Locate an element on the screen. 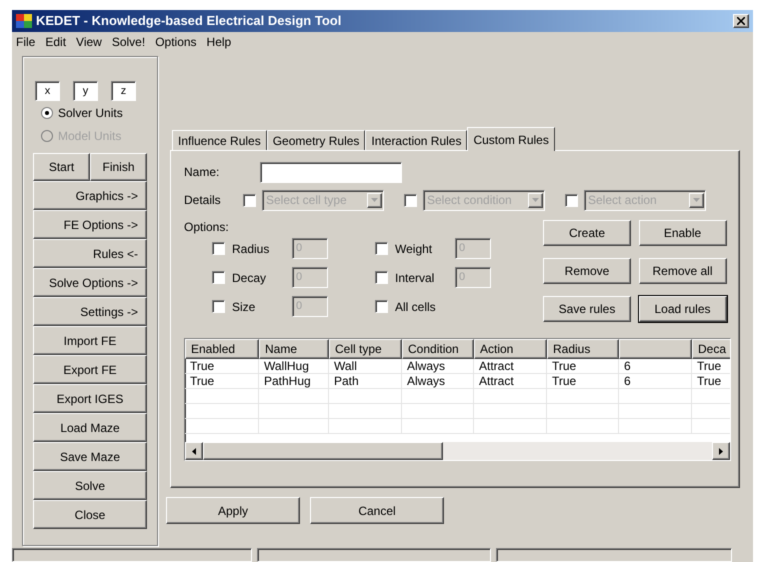 Image resolution: width=765 pixels, height=562 pixels. column-header: Condition is located at coordinates (438, 349).